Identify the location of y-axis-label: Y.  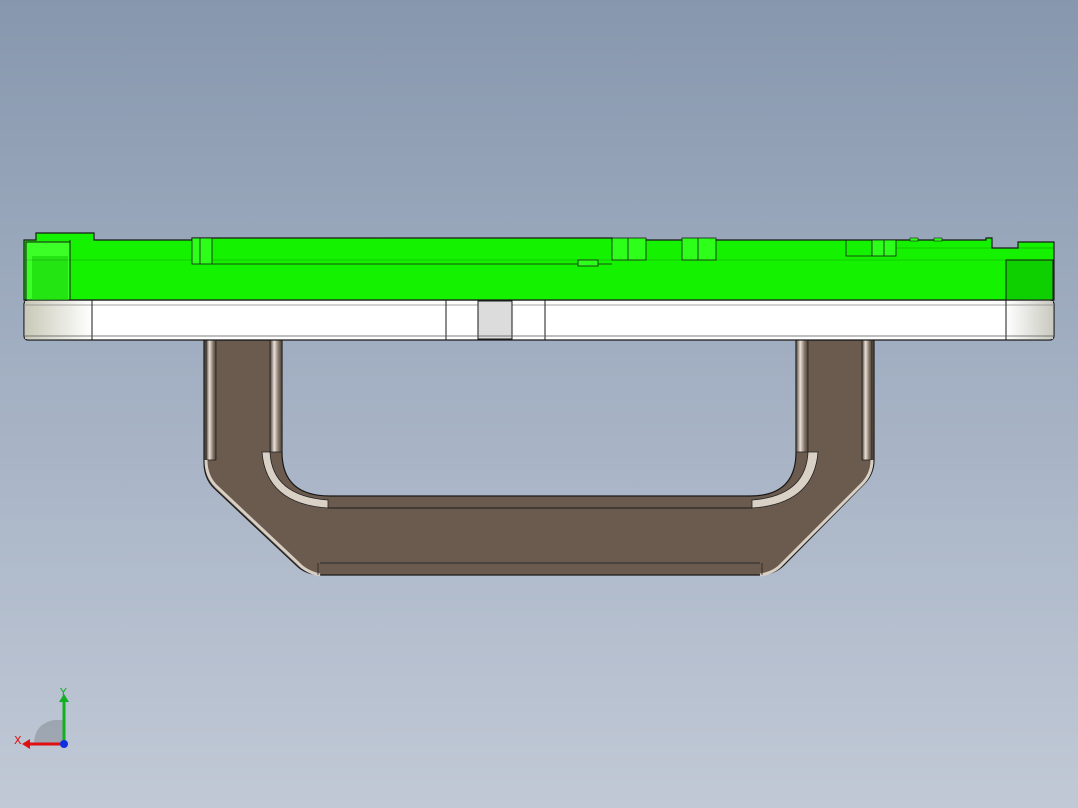
(63, 692).